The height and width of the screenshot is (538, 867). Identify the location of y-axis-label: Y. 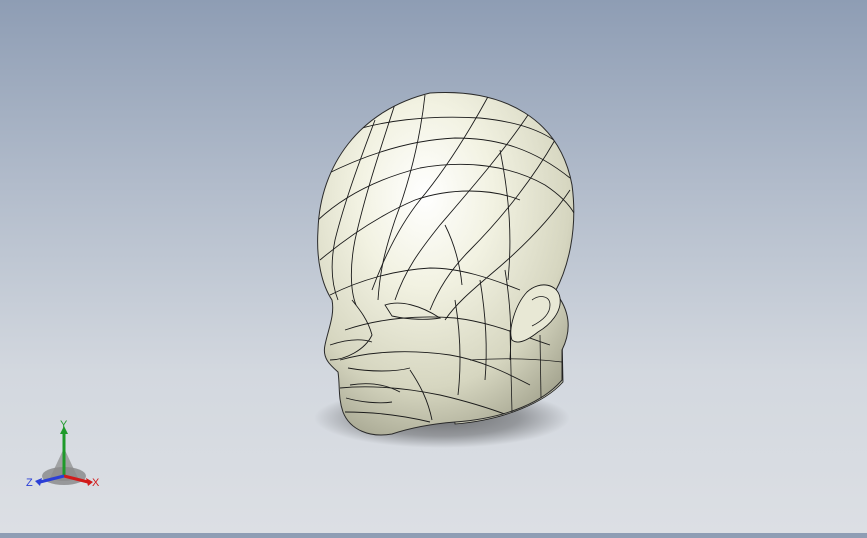
(64, 425).